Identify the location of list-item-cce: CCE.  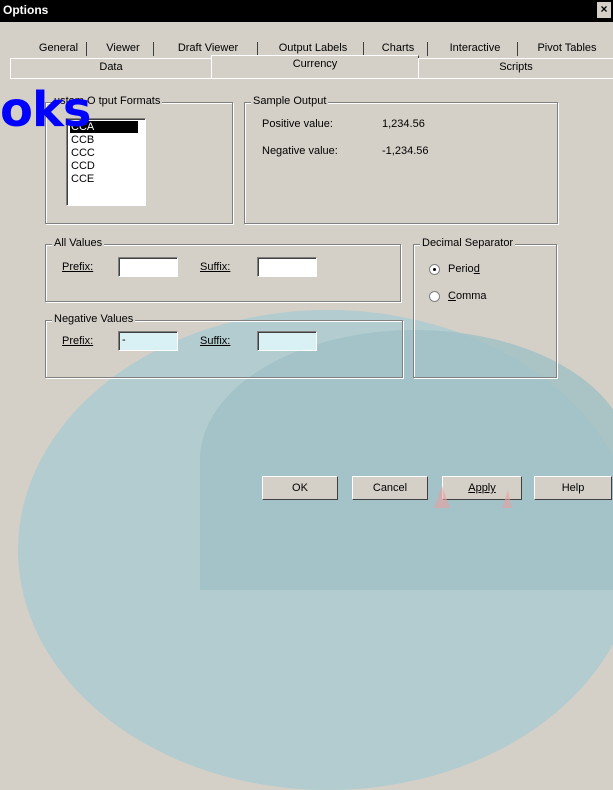
(82, 179).